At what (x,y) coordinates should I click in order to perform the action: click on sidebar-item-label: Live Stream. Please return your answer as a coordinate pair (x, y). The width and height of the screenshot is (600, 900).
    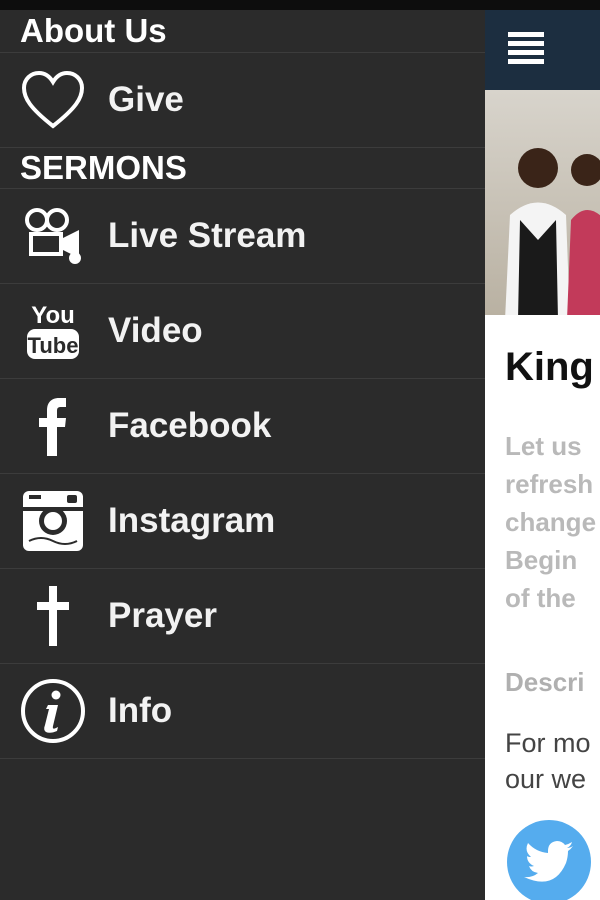
    Looking at the image, I should click on (207, 235).